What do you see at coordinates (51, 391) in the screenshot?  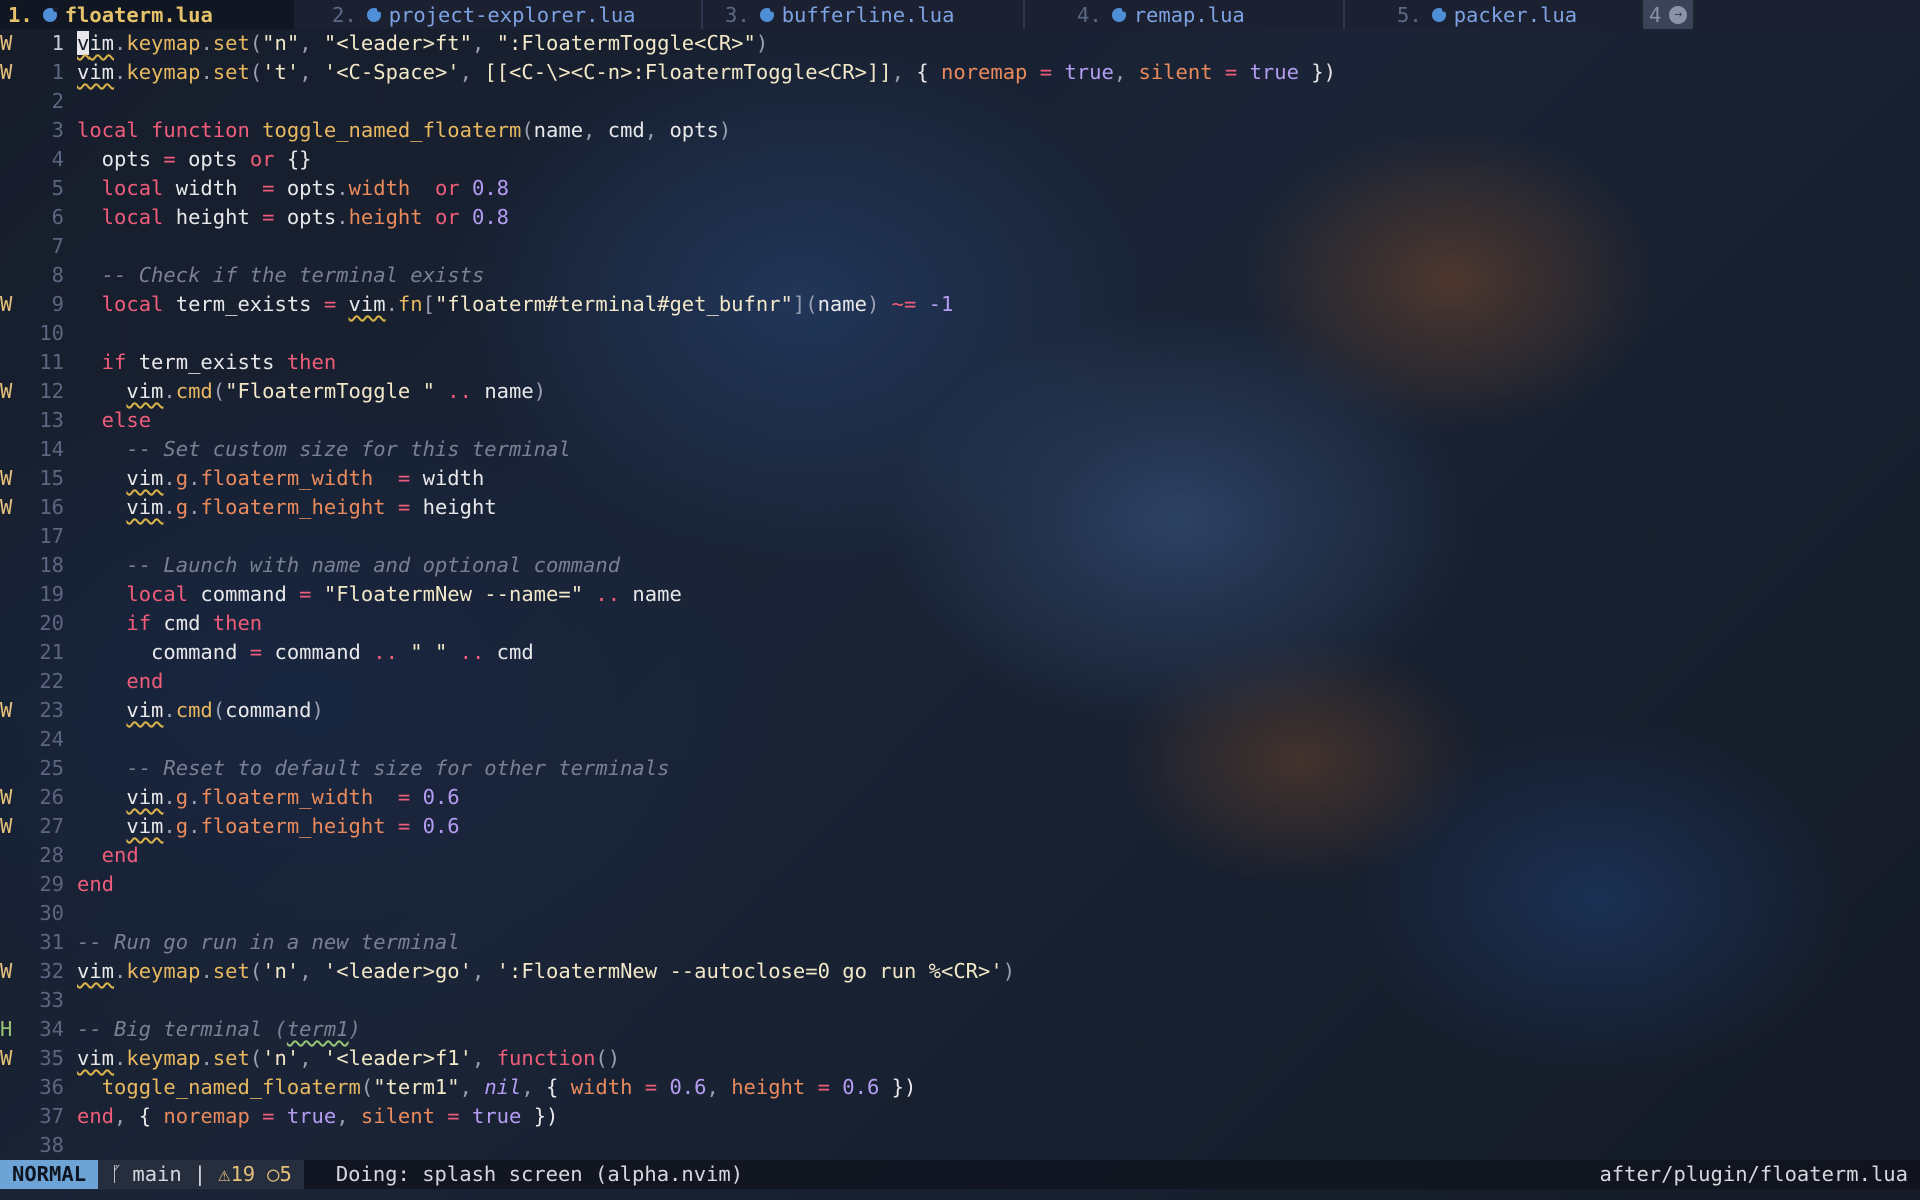 I see `line-number: 12` at bounding box center [51, 391].